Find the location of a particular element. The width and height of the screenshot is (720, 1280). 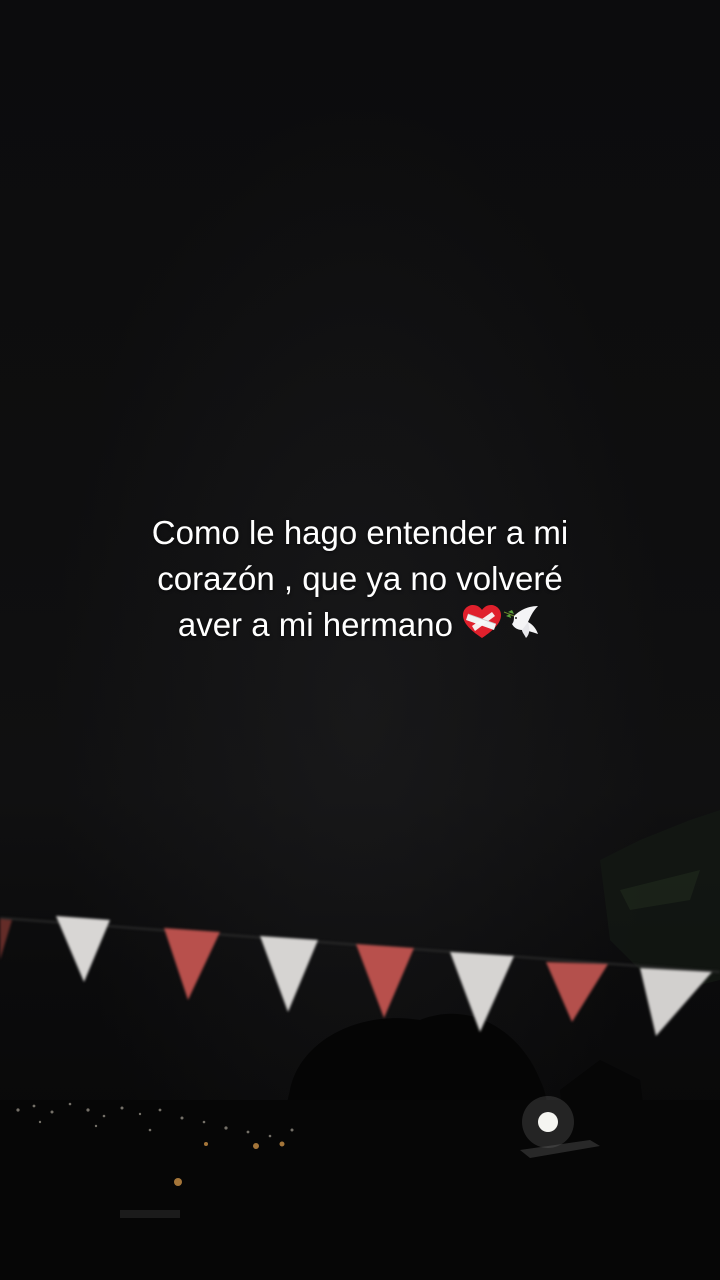

bunting-flags is located at coordinates (360, 976).